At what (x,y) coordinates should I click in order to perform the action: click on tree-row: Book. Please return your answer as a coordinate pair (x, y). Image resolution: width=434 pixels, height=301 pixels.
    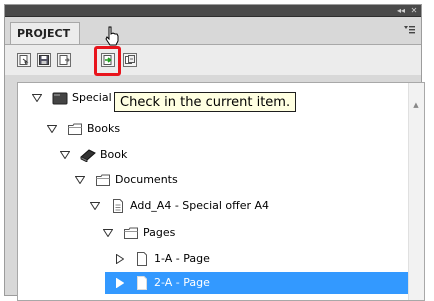
    Looking at the image, I should click on (213, 155).